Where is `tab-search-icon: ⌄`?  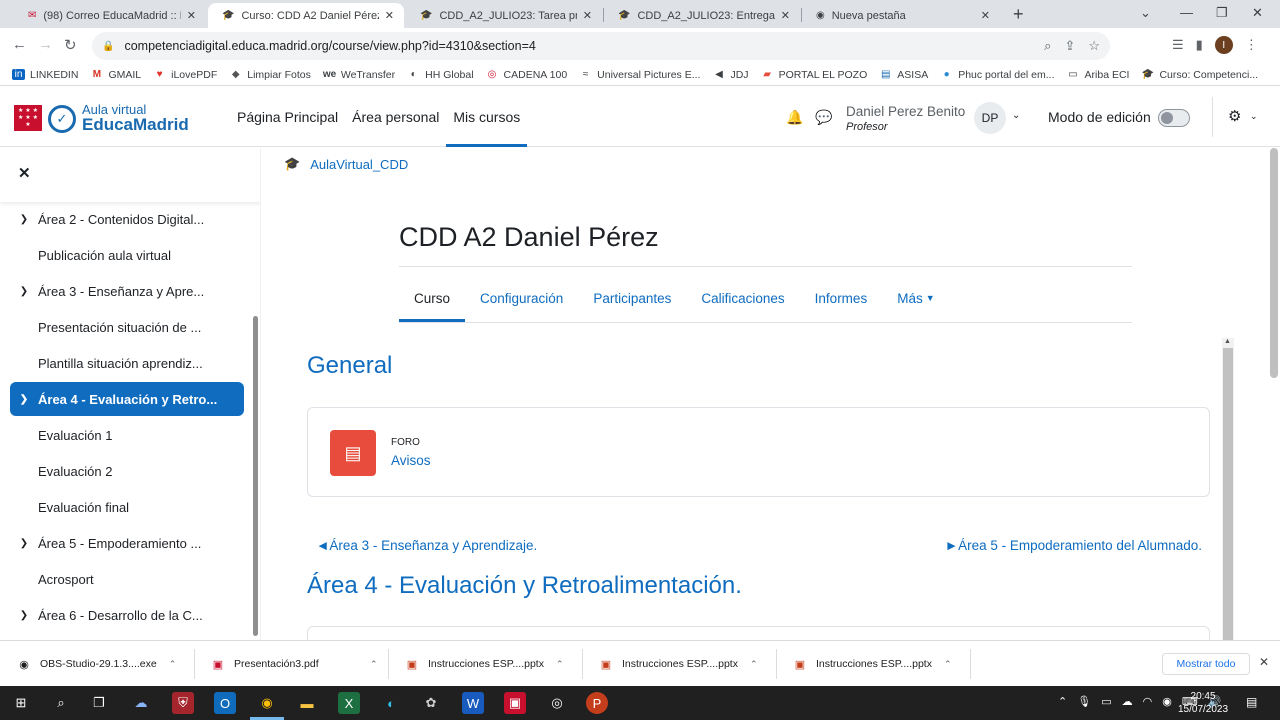
tab-search-icon: ⌄ is located at coordinates (1145, 13).